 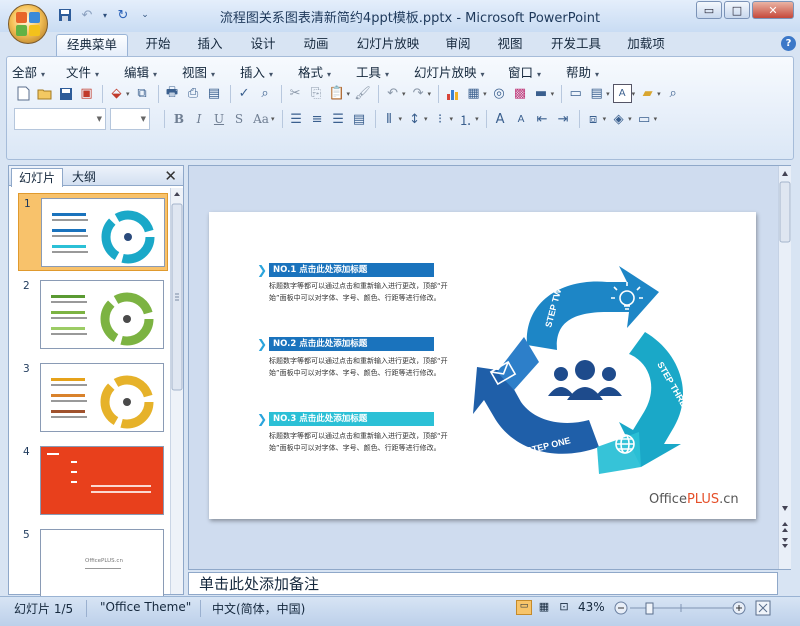 I want to click on normal-view-icon: ▭, so click(x=524, y=607).